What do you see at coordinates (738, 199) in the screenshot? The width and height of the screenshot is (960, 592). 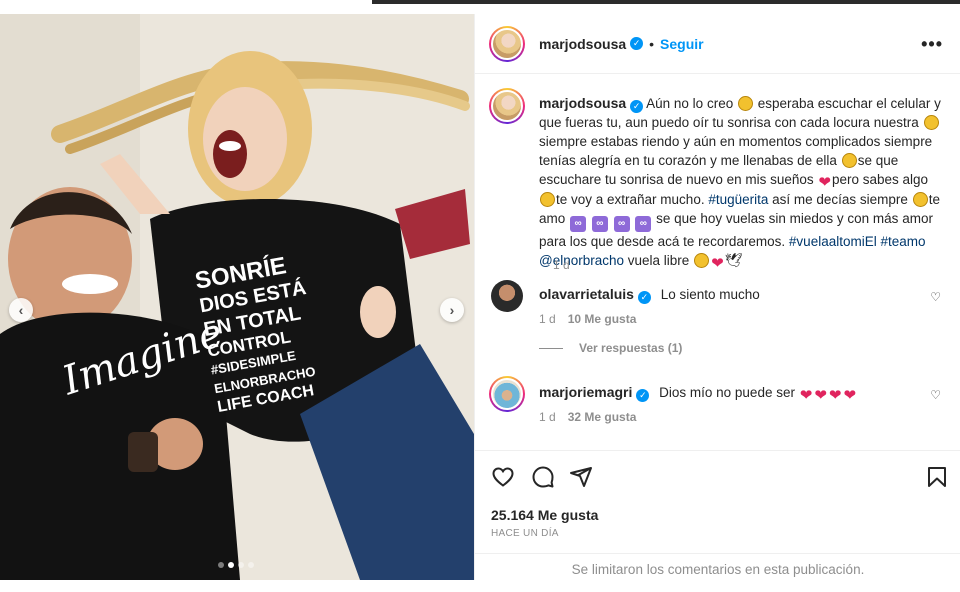 I see `hashtag-link: #tugüerita` at bounding box center [738, 199].